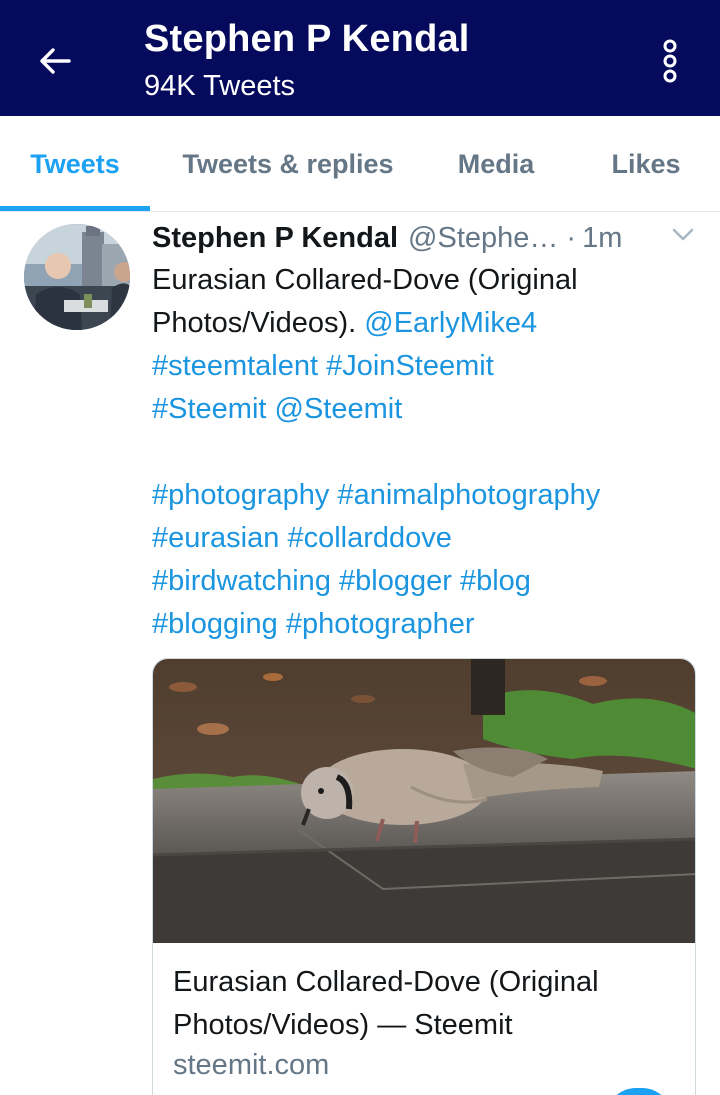 This screenshot has width=720, height=1095. What do you see at coordinates (288, 164) in the screenshot?
I see `tab-tweets-and-replies: Tweets & replies` at bounding box center [288, 164].